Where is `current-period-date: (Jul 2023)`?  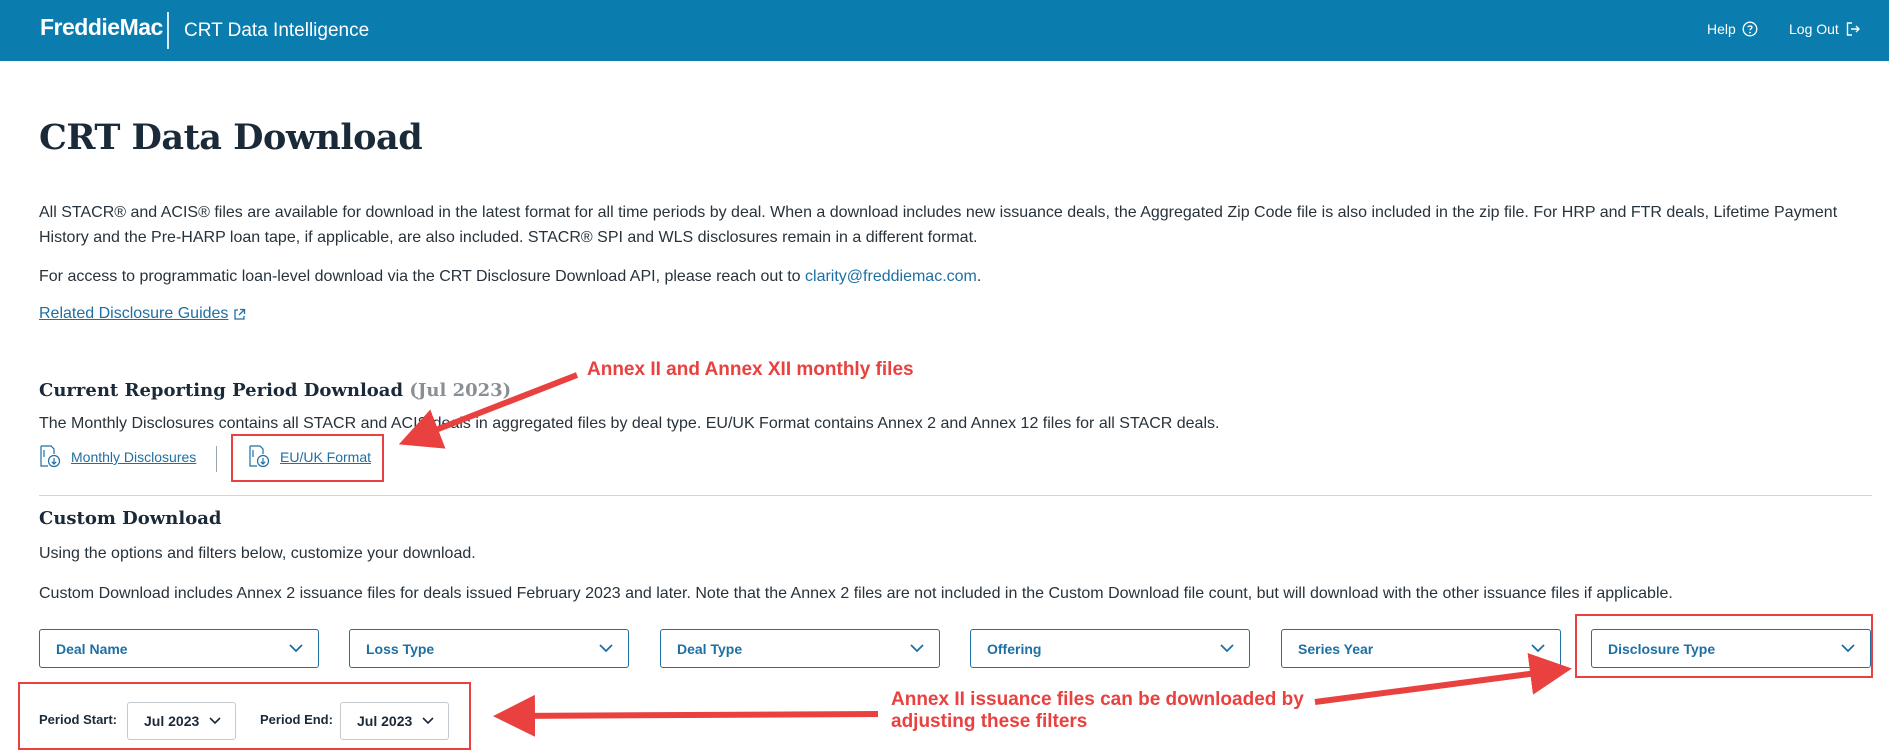 current-period-date: (Jul 2023) is located at coordinates (460, 390).